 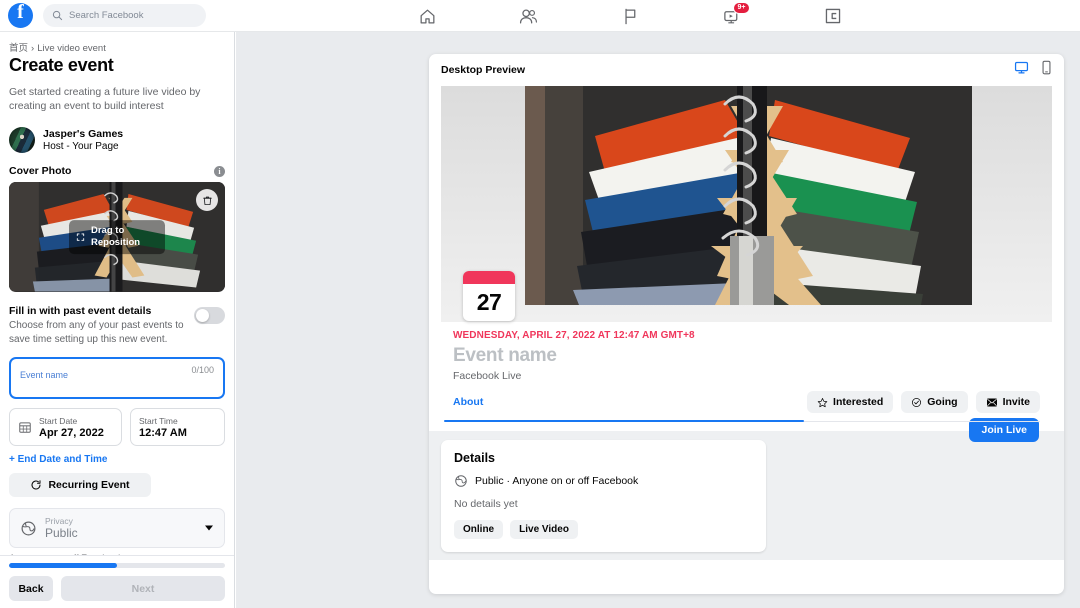 I want to click on interested-button: Interested, so click(x=850, y=402).